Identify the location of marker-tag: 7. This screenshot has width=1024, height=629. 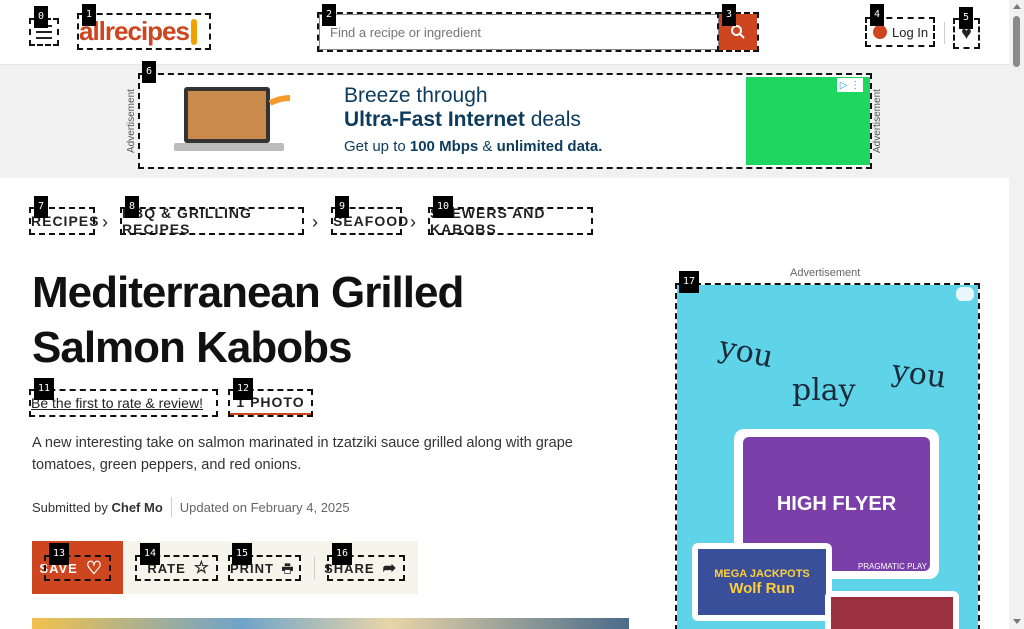
(41, 207).